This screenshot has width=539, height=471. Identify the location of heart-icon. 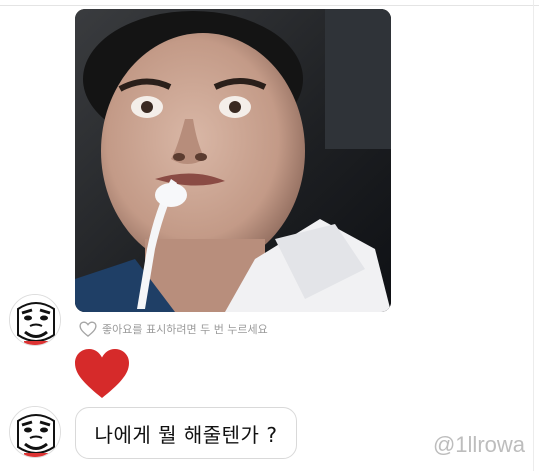
(102, 373).